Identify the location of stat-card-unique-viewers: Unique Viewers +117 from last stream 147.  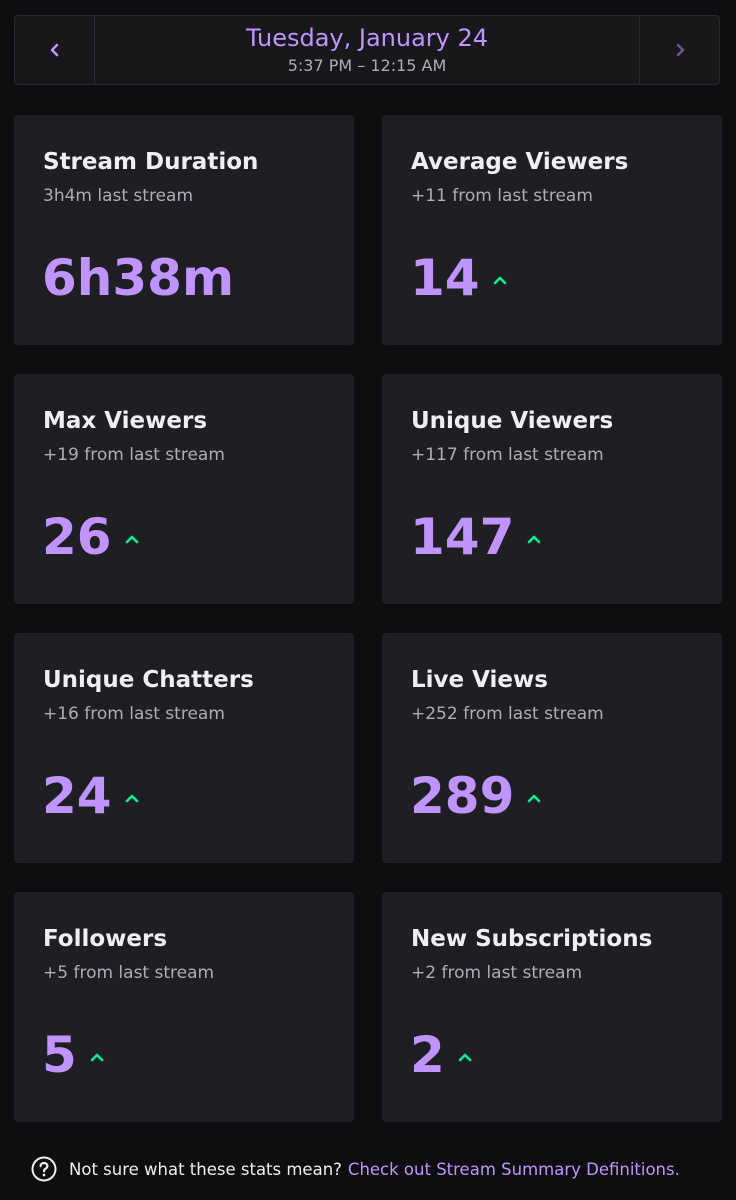
(552, 489).